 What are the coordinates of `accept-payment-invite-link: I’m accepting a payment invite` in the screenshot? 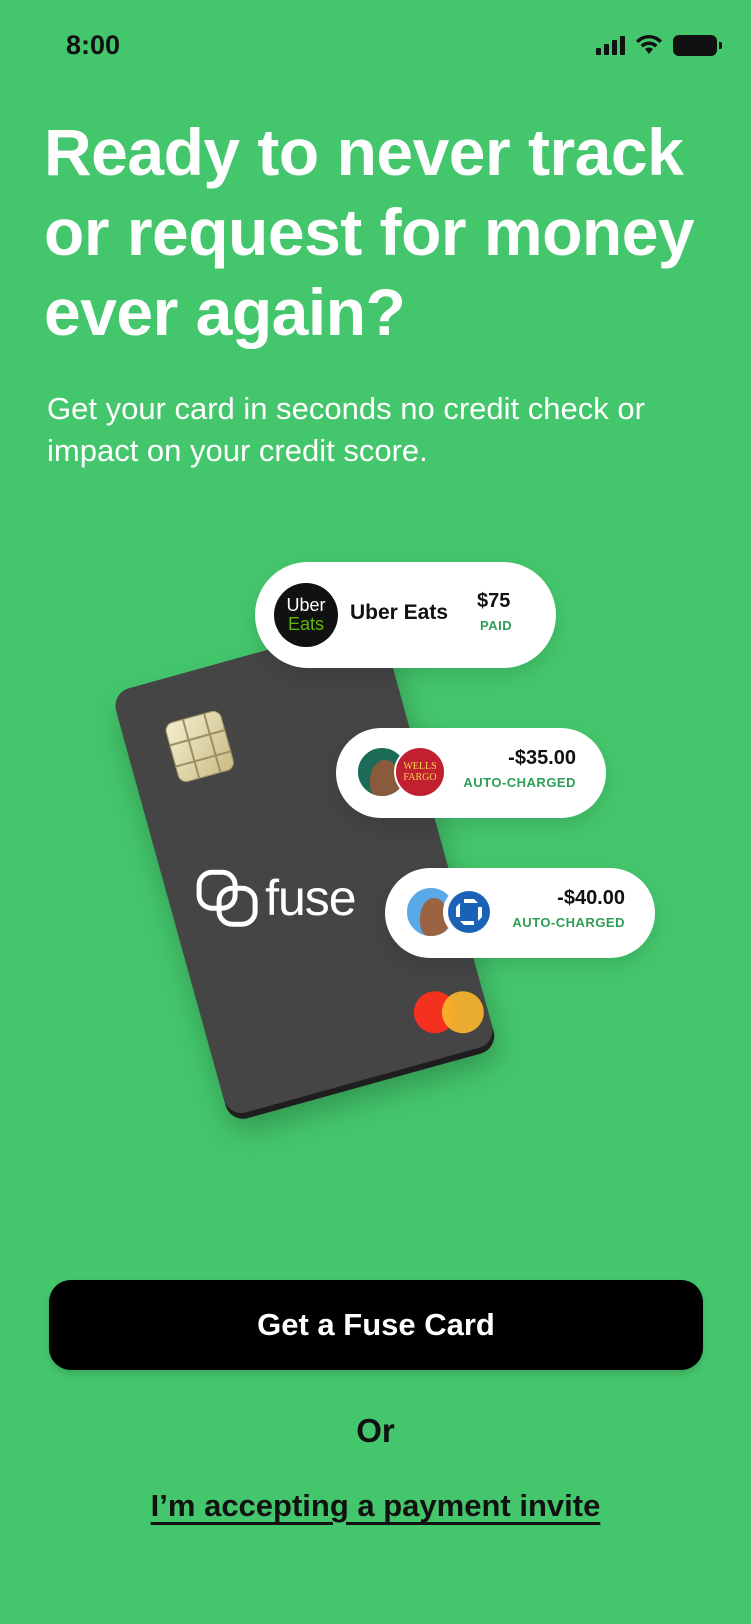 It's located at (375, 1506).